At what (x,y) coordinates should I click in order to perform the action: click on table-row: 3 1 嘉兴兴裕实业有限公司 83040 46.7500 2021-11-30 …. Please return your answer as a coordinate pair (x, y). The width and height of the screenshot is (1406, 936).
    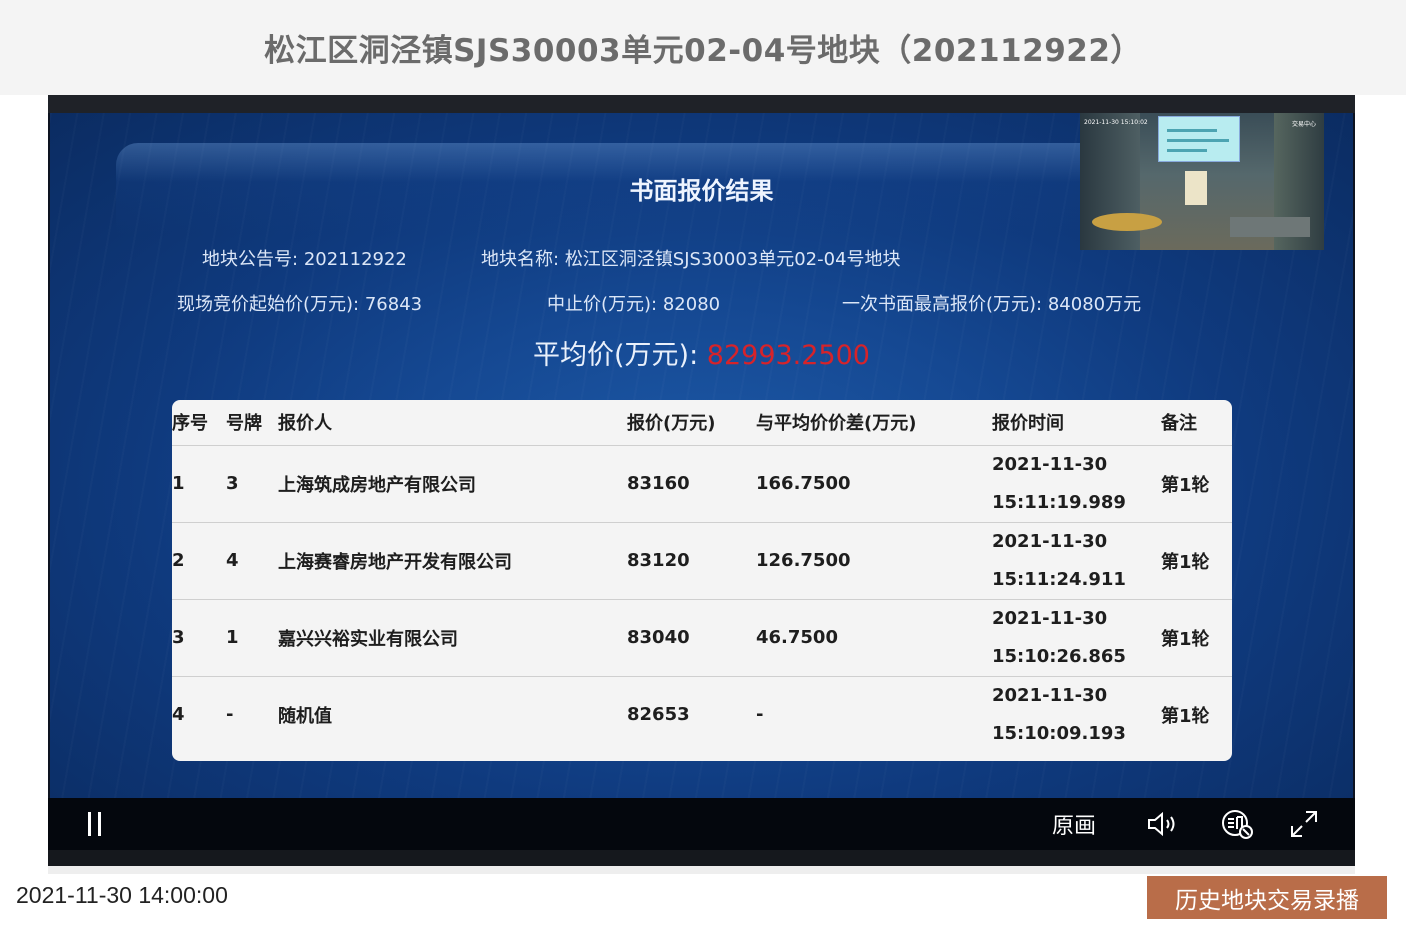
    Looking at the image, I should click on (702, 638).